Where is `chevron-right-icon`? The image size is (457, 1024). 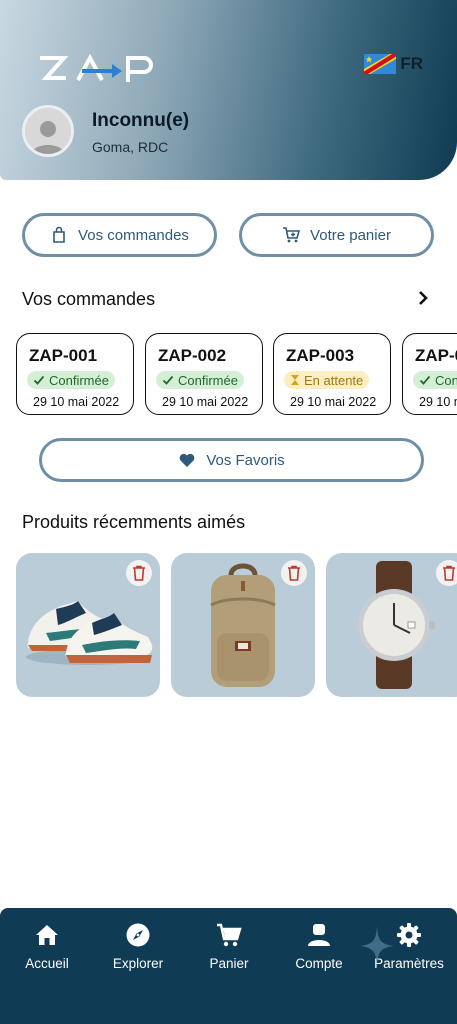 chevron-right-icon is located at coordinates (423, 298).